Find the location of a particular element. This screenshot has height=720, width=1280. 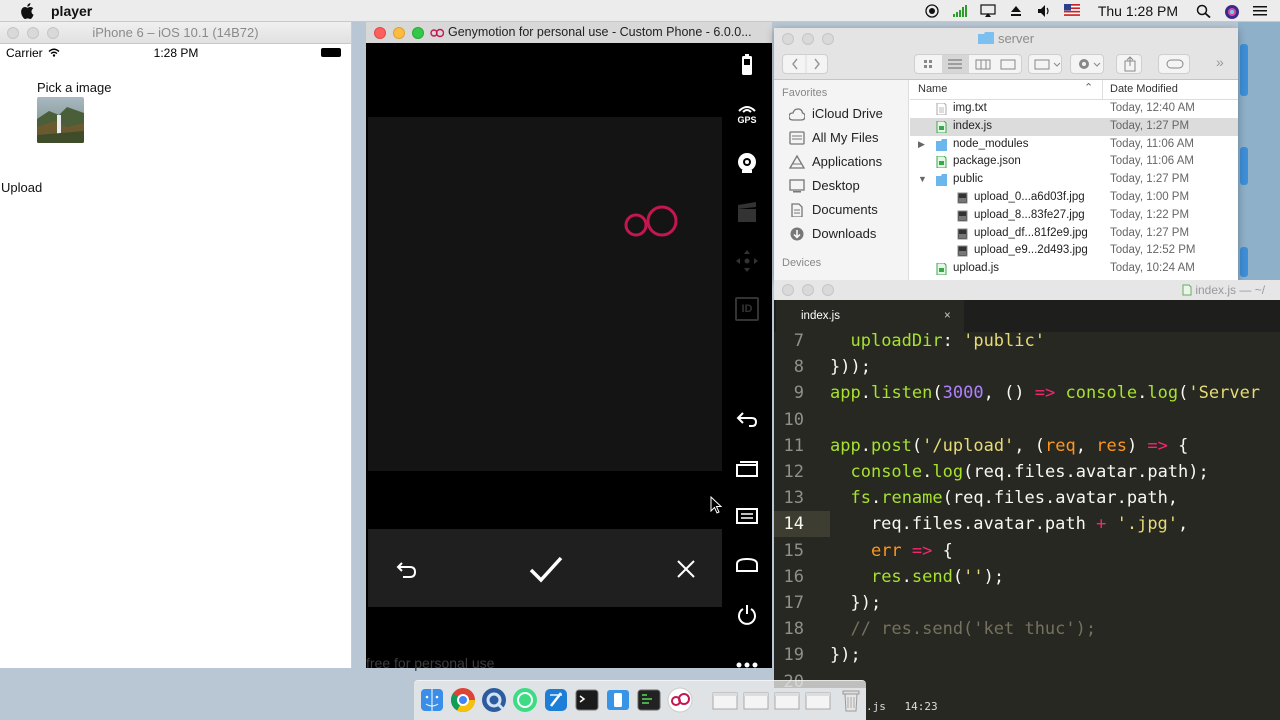

file-row: upload_df...81f2e9.jpg Today, 1:27 PM is located at coordinates (1074, 234).